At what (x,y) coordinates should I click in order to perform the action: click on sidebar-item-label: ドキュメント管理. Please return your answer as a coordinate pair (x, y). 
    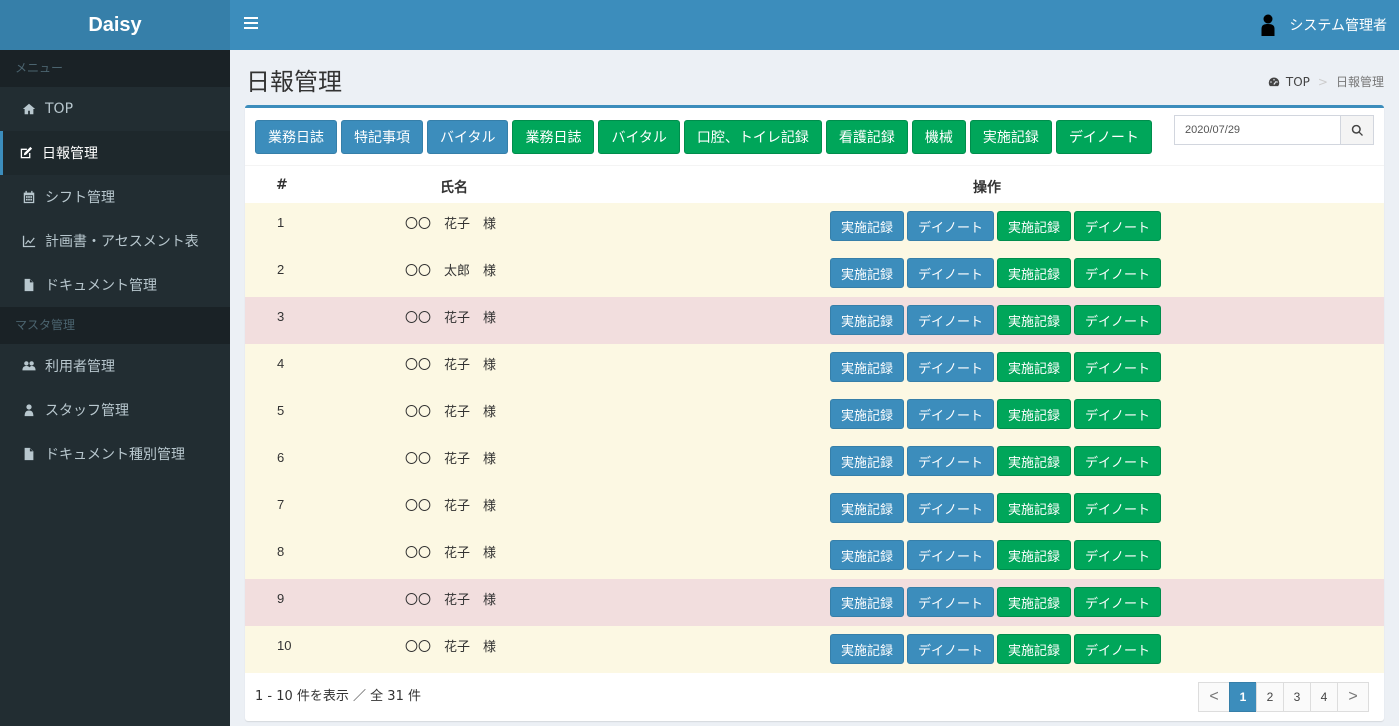
    Looking at the image, I should click on (101, 286).